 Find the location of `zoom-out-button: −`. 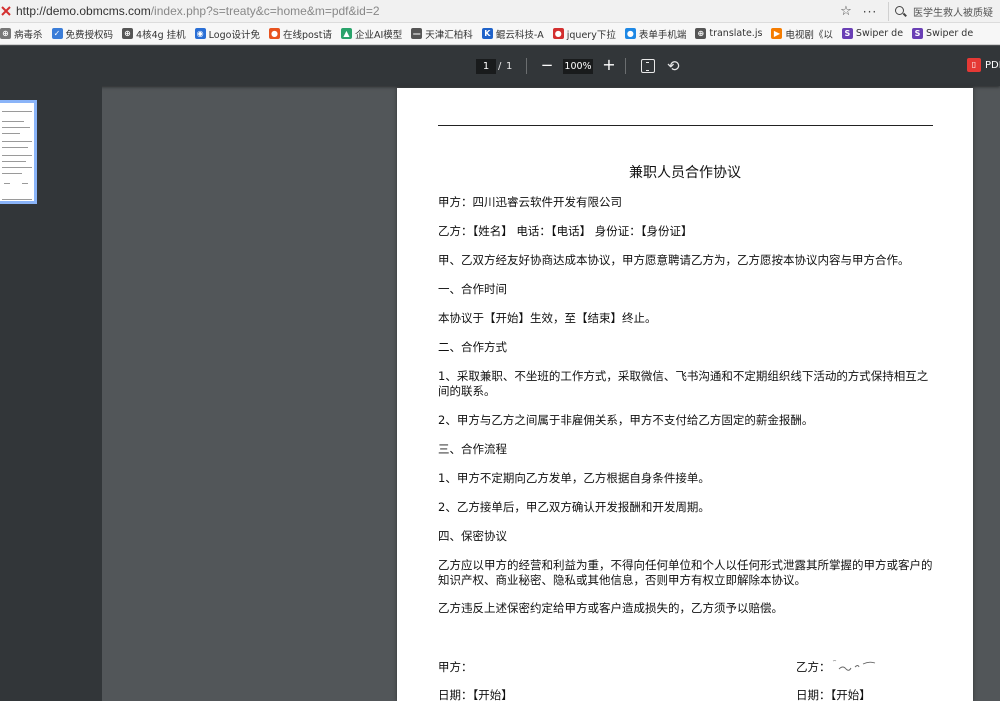

zoom-out-button: − is located at coordinates (547, 65).